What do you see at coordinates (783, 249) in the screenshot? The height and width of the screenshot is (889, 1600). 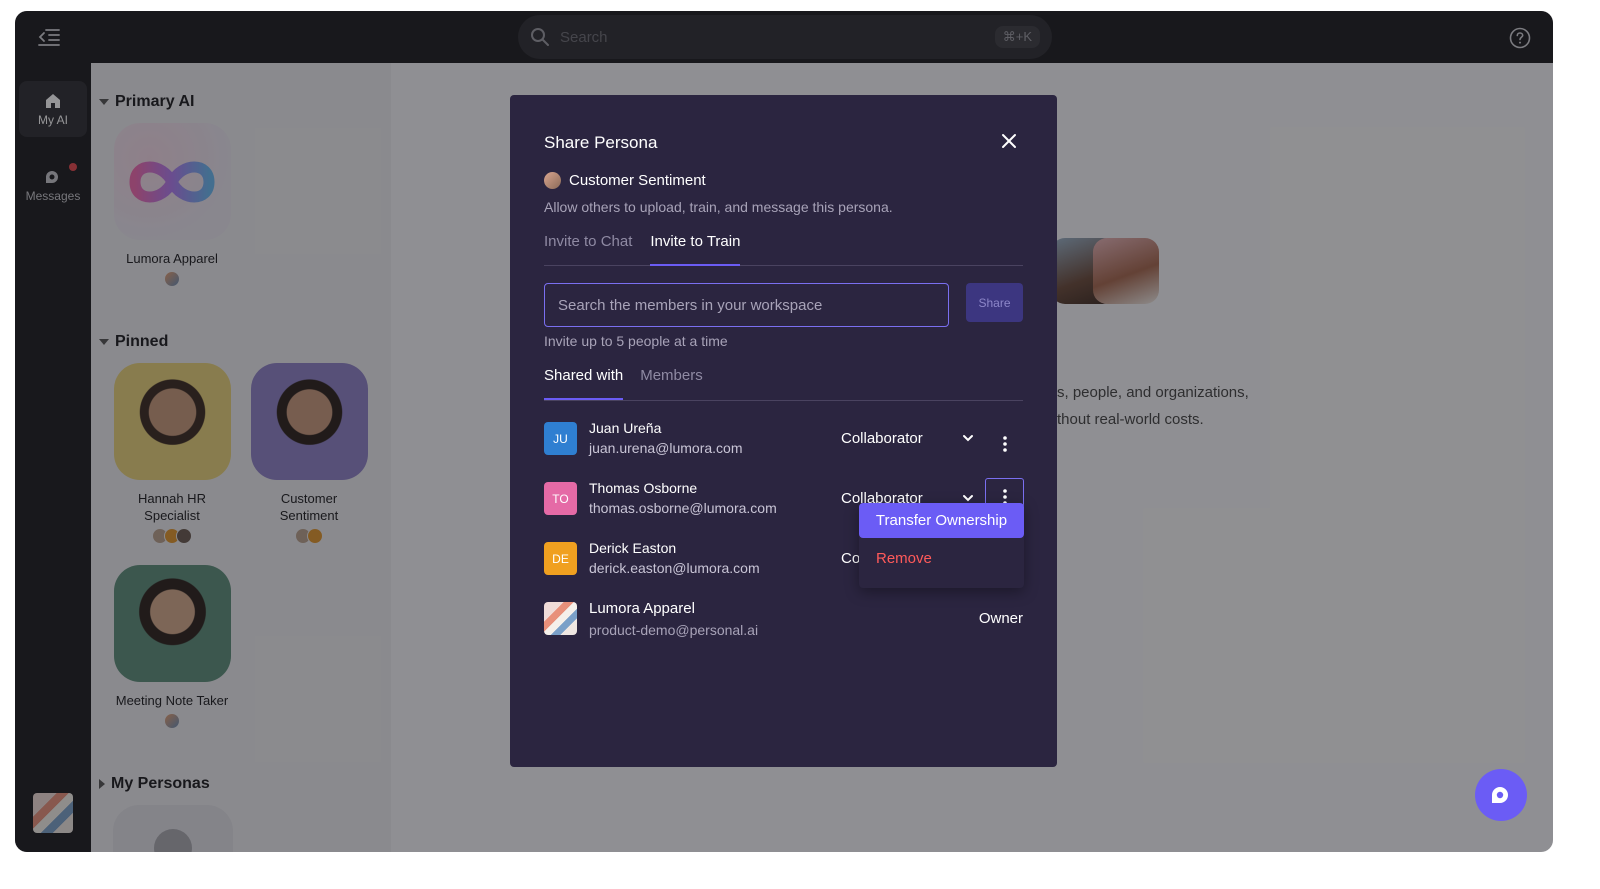 I see `invite-tabs: Invite to Chat Invite to Train` at bounding box center [783, 249].